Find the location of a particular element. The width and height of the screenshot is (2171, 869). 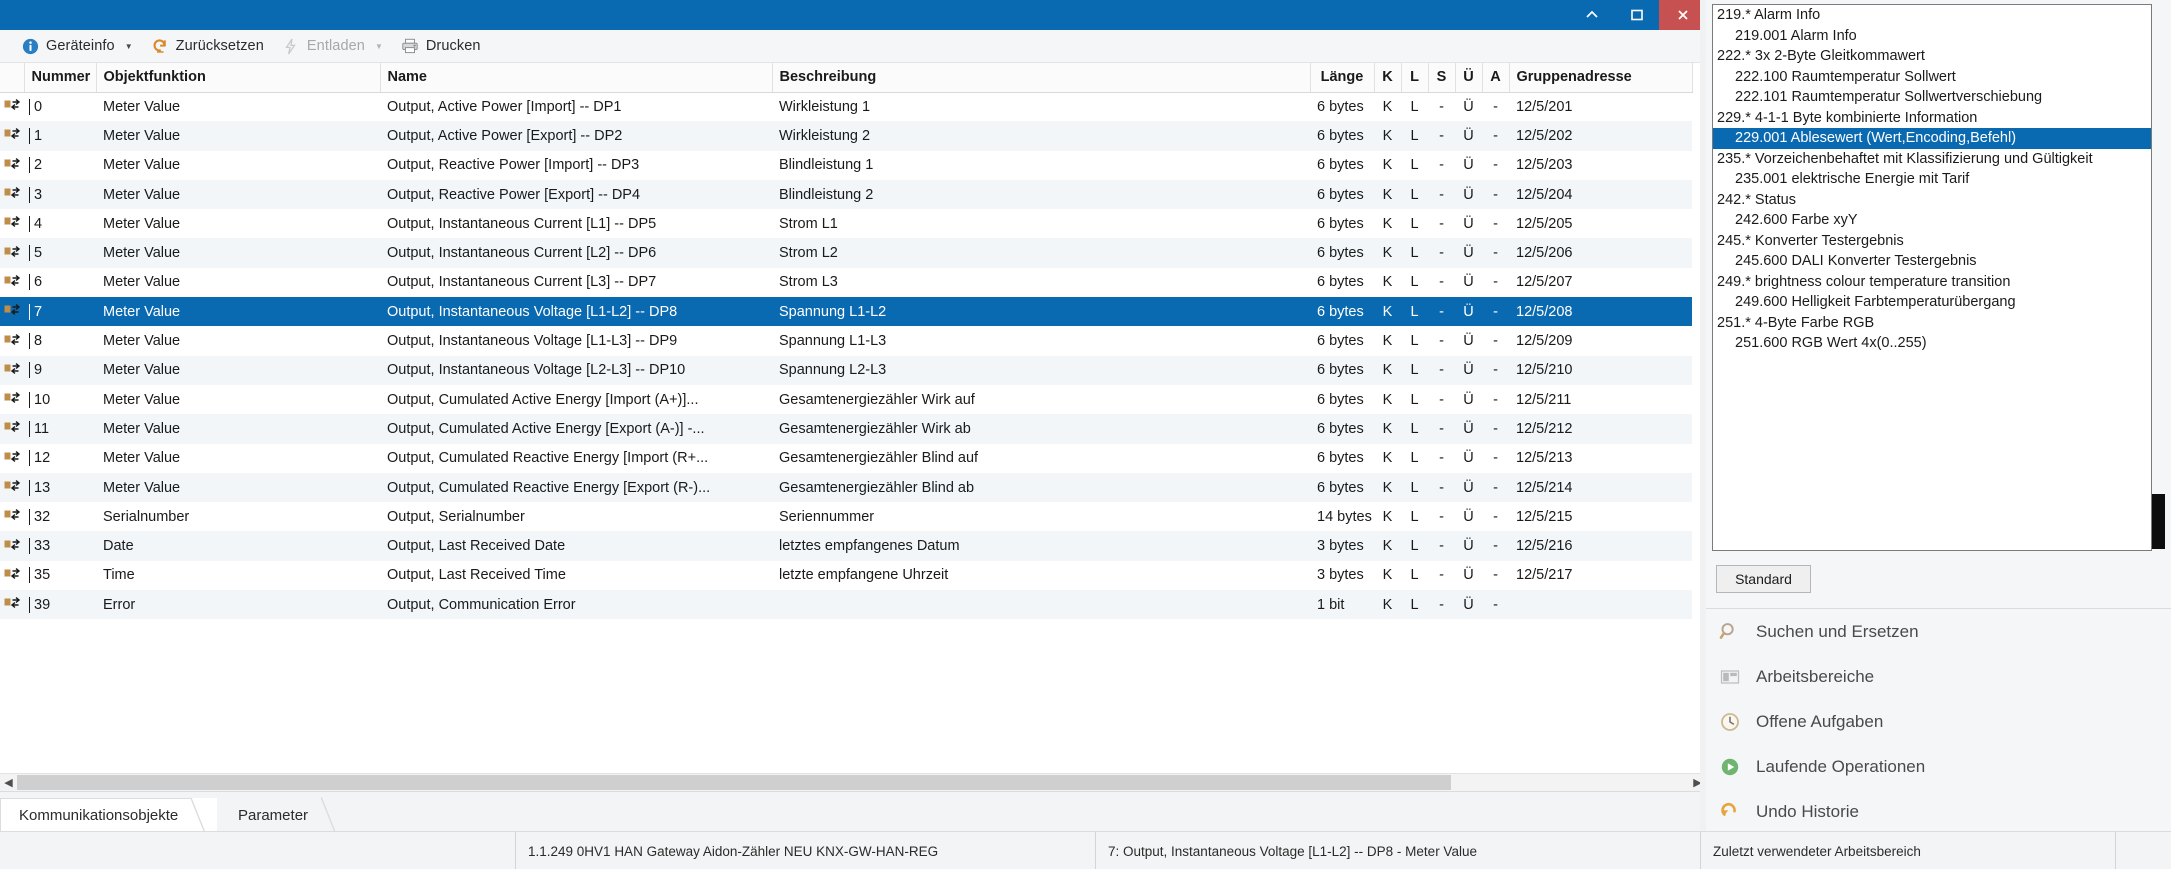

dpt-list-item: 245.* Konverter Testergebnis is located at coordinates (1932, 241).